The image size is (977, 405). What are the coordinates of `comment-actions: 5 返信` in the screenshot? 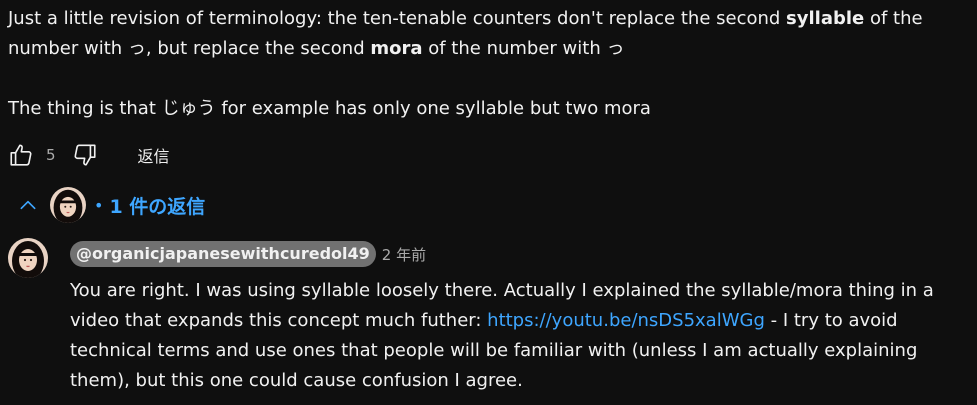 It's located at (88, 155).